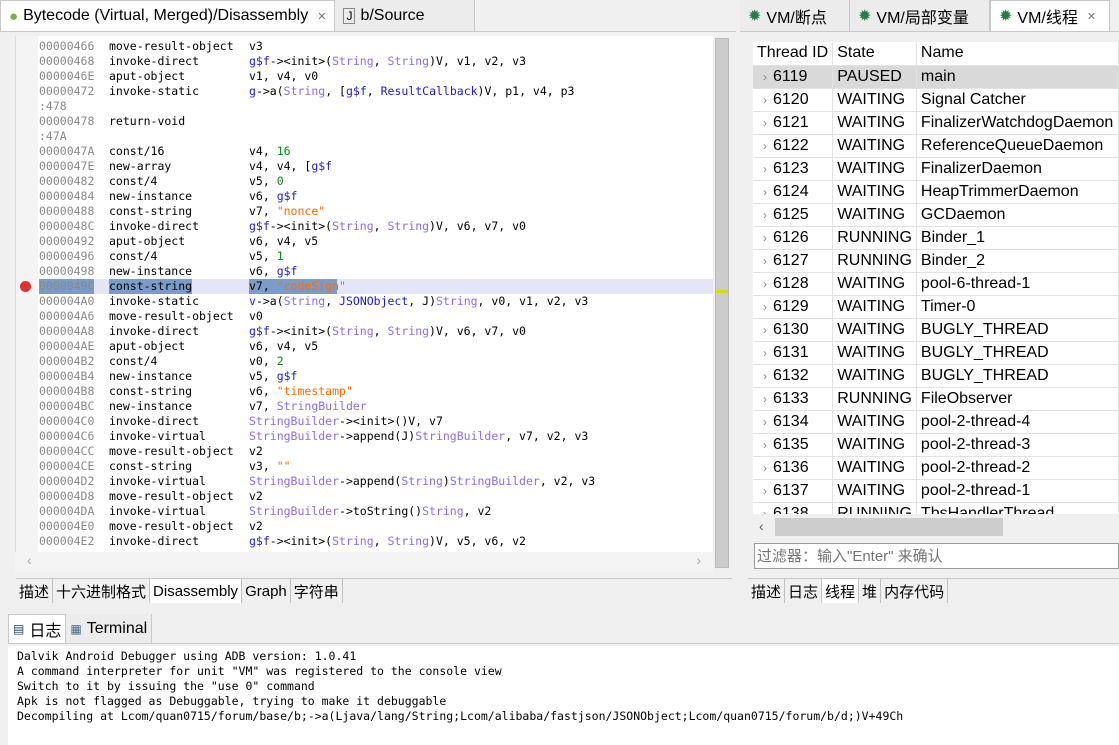  What do you see at coordinates (376, 151) in the screenshot?
I see `code-line: 0000047A const/16 v4, 16` at bounding box center [376, 151].